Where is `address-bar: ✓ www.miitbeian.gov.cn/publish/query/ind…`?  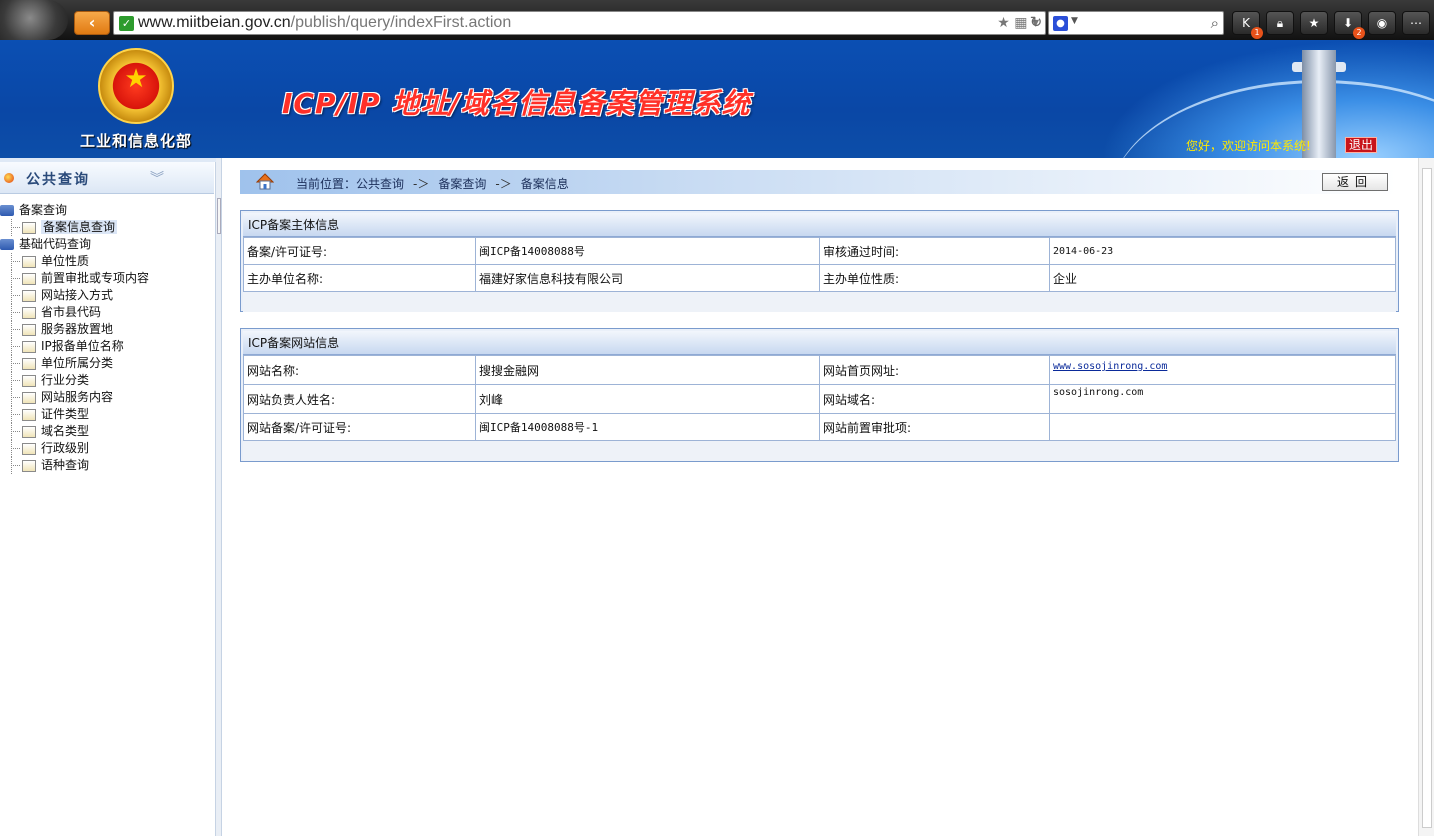
address-bar: ✓ www.miitbeian.gov.cn/publish/query/ind… is located at coordinates (579, 23).